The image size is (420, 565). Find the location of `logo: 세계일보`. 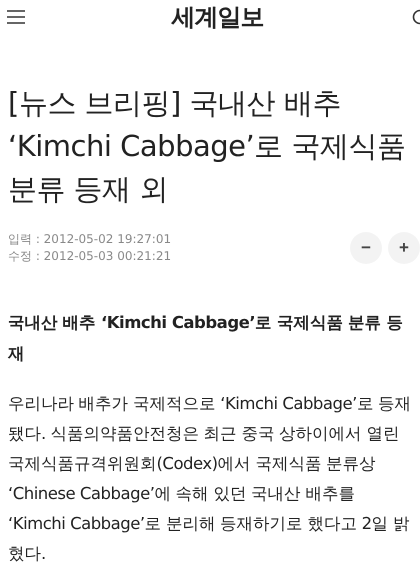

logo: 세계일보 is located at coordinates (218, 17).